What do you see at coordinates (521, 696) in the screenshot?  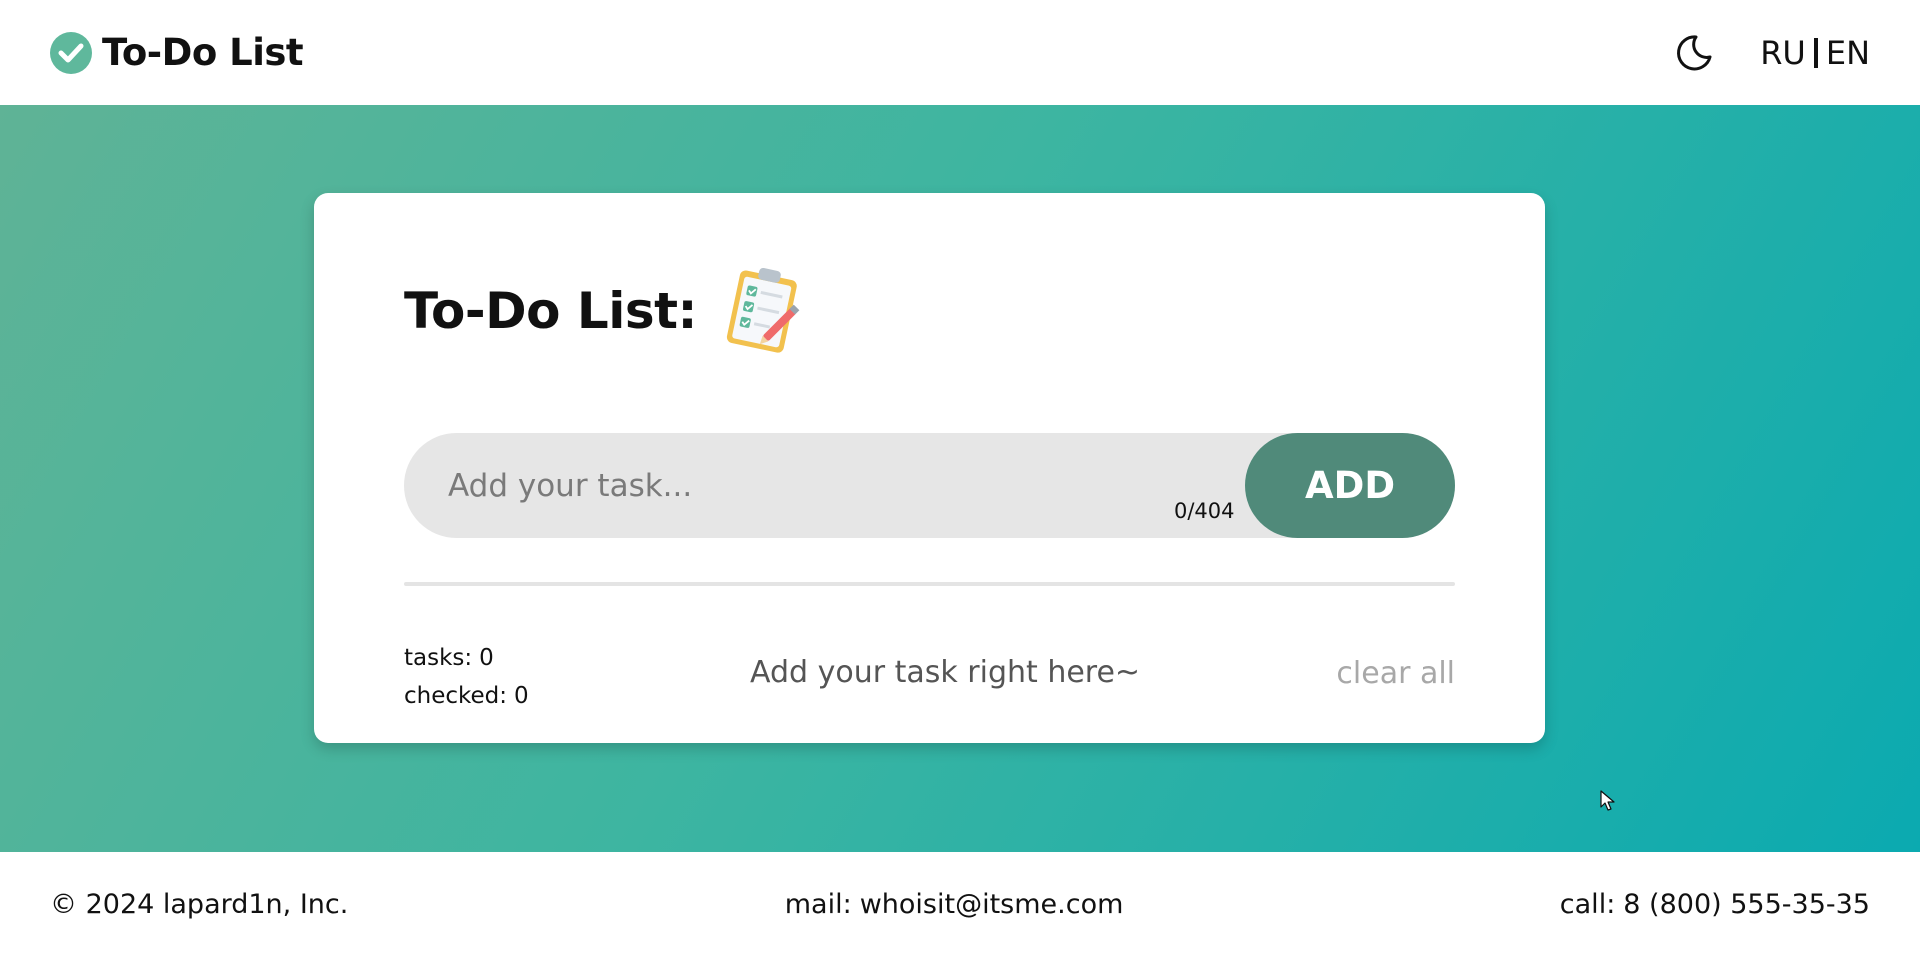 I see `checked-value: 0` at bounding box center [521, 696].